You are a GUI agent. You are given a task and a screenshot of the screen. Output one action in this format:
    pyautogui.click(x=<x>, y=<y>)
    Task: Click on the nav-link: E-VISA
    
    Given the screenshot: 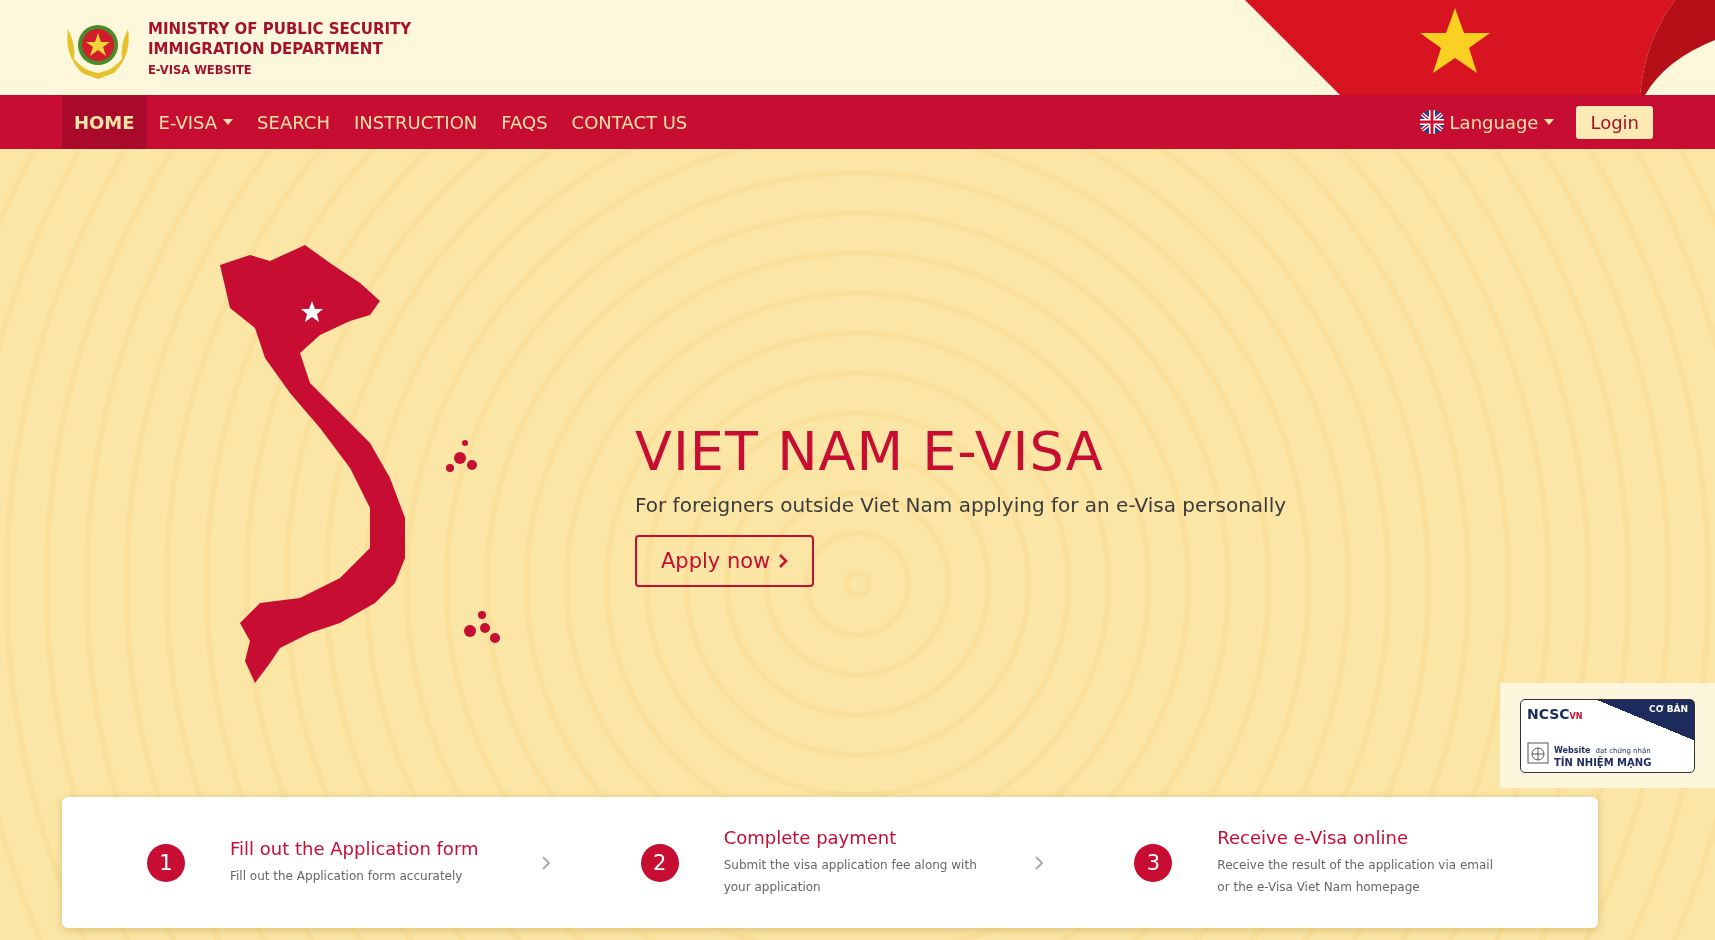 What is the action you would take?
    pyautogui.click(x=196, y=122)
    